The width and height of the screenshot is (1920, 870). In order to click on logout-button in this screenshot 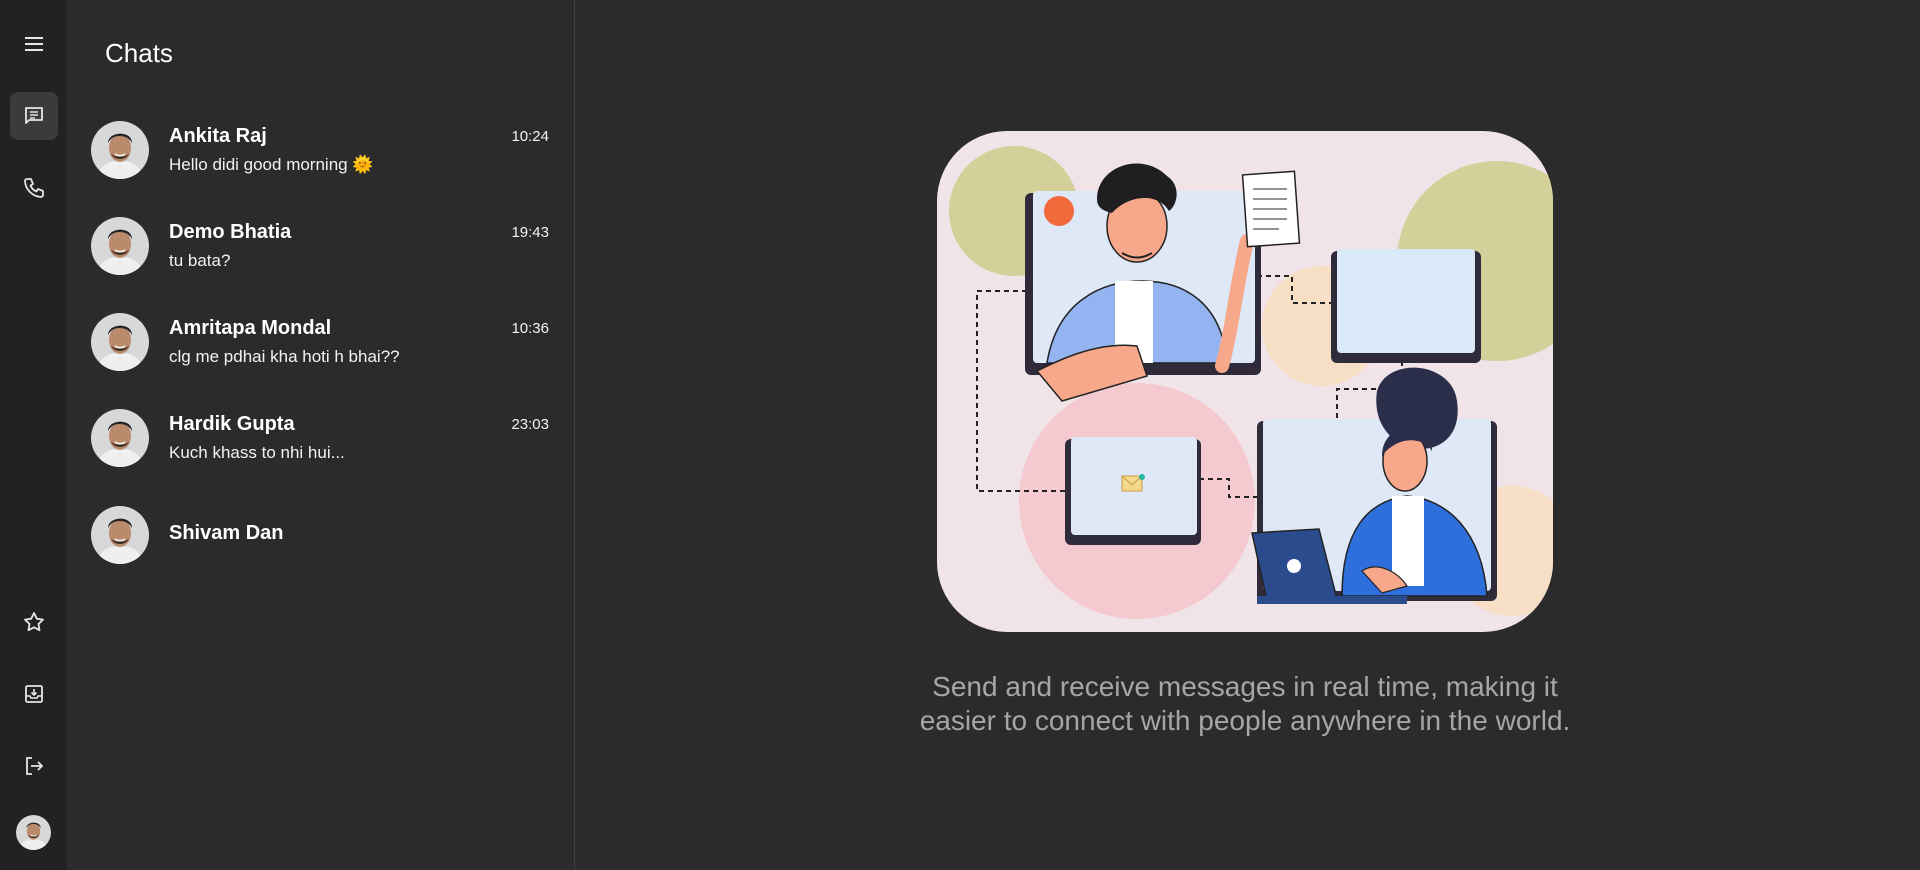, I will do `click(34, 766)`.